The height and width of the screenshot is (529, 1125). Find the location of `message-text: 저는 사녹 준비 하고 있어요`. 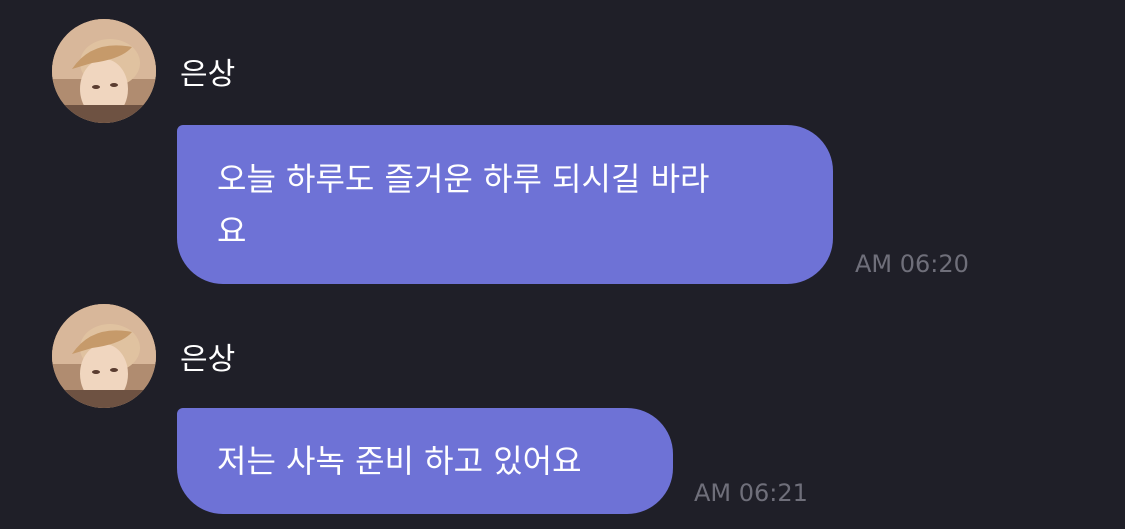

message-text: 저는 사녹 준비 하고 있어요 is located at coordinates (399, 461).